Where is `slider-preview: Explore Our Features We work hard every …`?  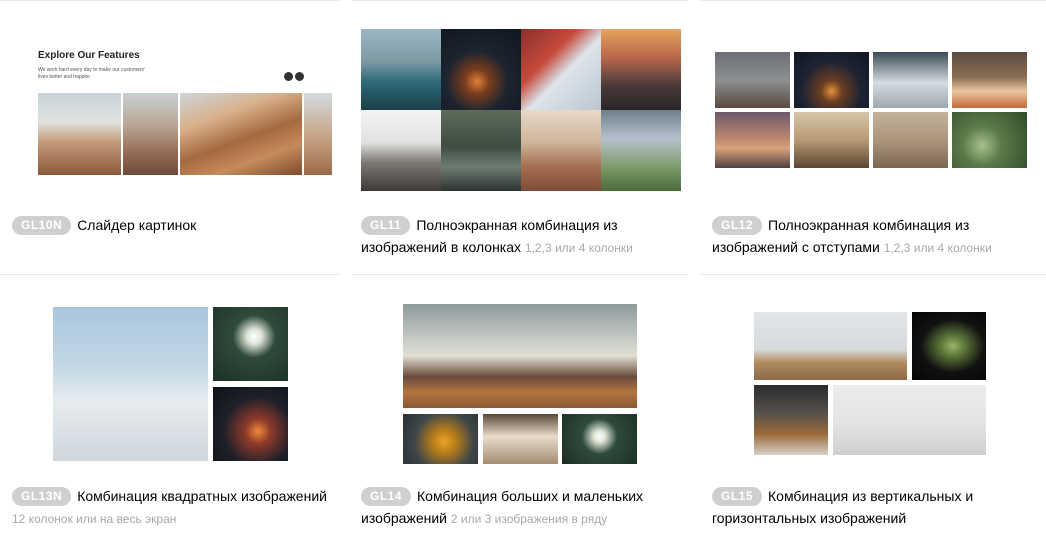
slider-preview: Explore Our Features We work hard every … is located at coordinates (185, 110).